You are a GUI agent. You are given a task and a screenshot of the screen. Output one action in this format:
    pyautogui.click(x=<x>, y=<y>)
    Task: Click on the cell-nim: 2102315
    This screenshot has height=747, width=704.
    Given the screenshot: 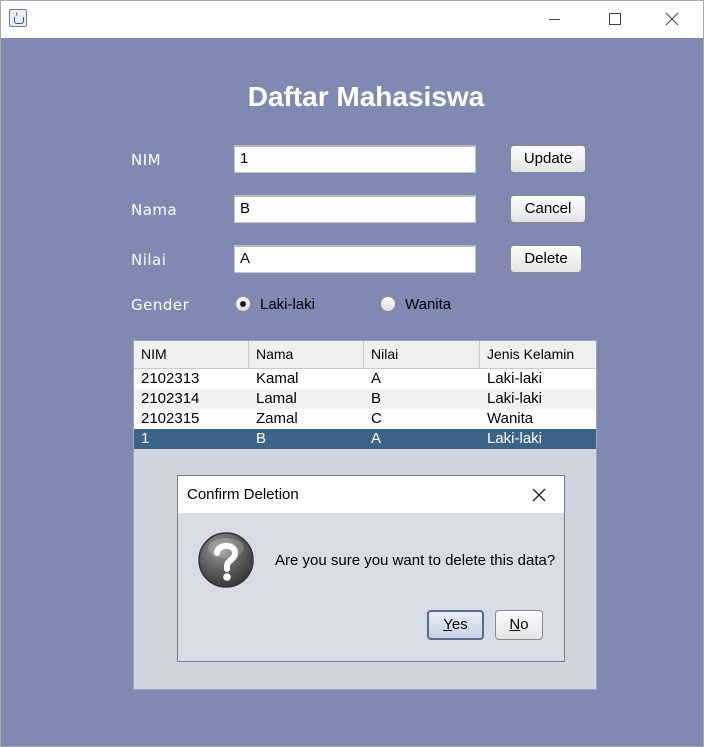 What is the action you would take?
    pyautogui.click(x=170, y=418)
    